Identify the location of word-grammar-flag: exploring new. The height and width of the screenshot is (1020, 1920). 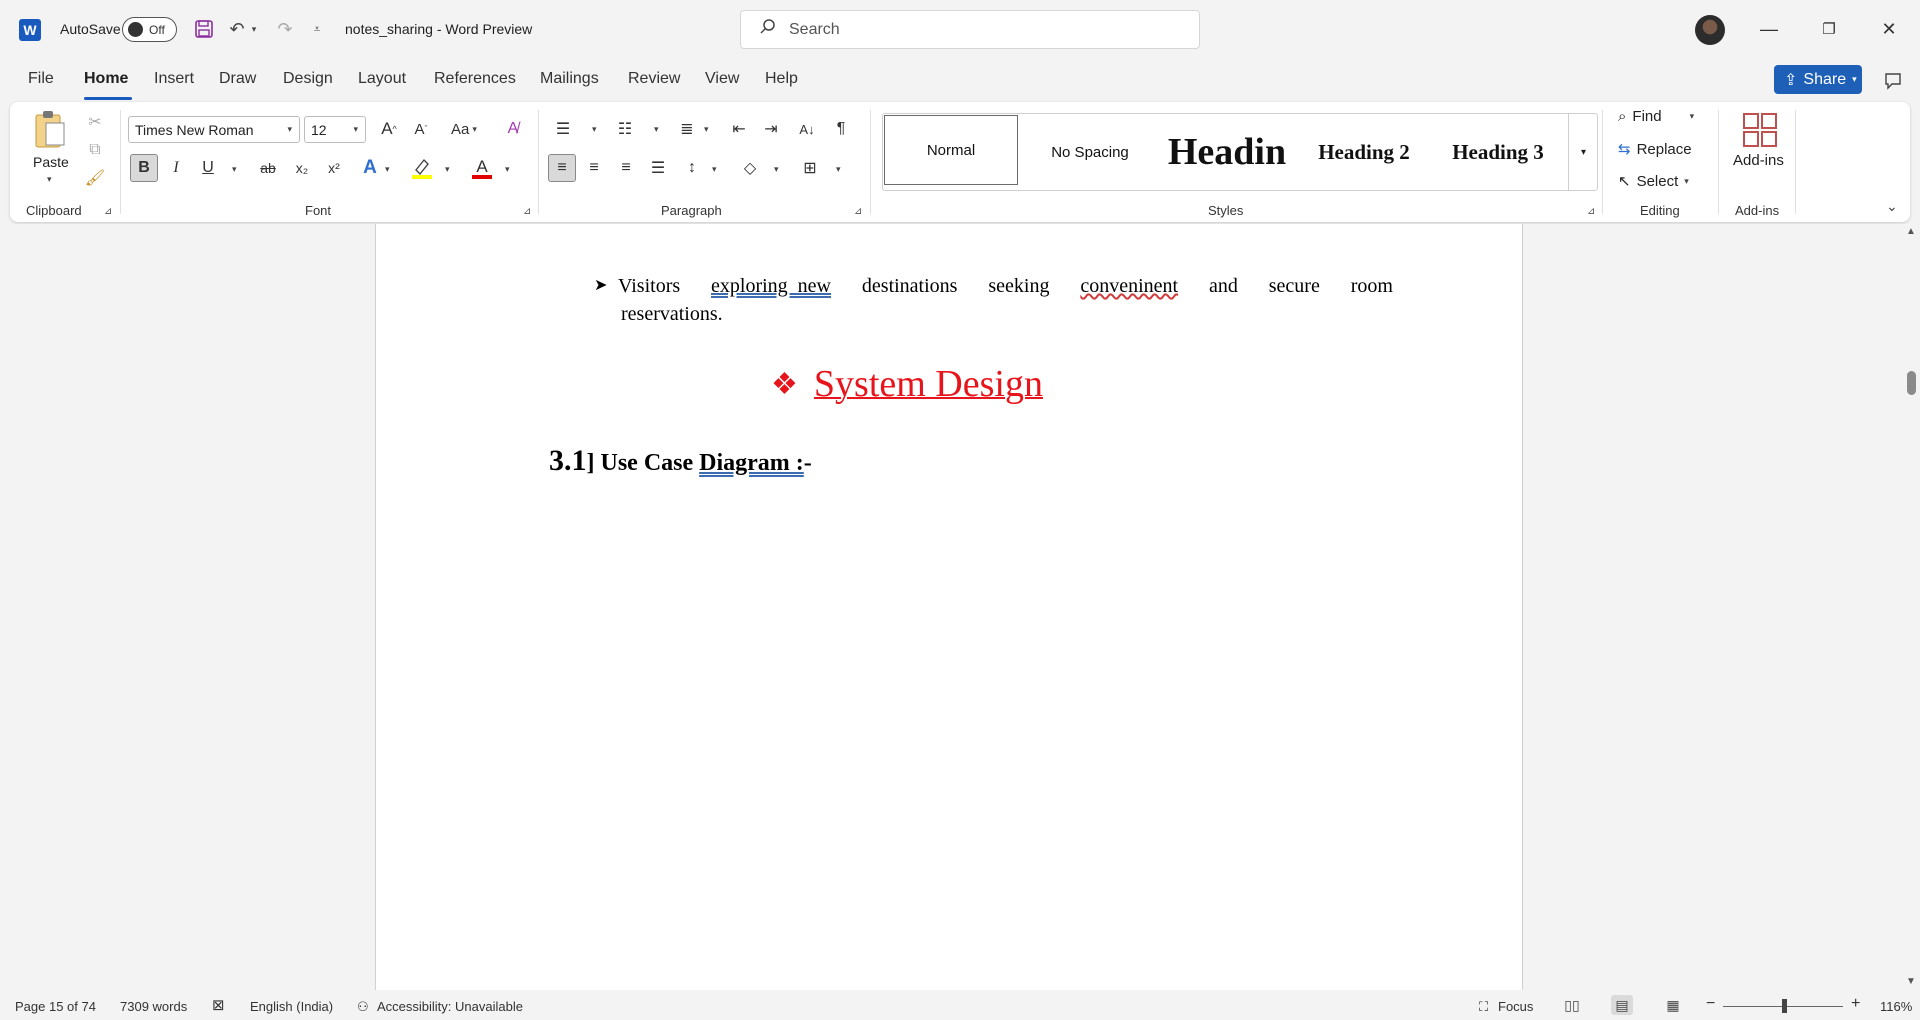
(771, 286).